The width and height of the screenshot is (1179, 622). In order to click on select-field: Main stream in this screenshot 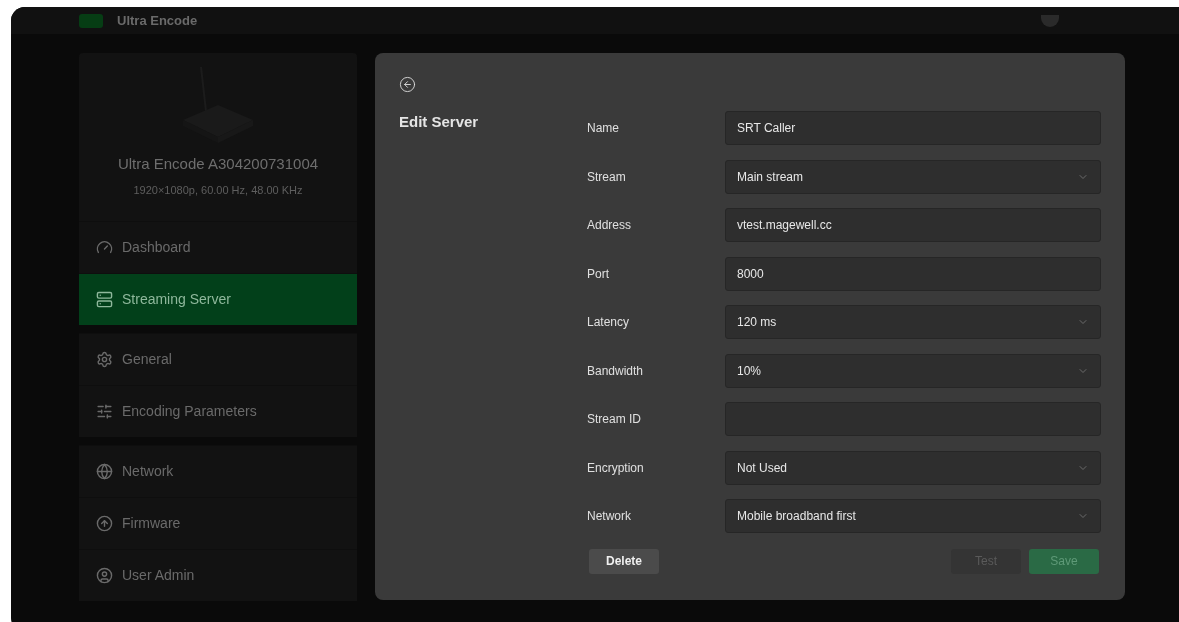, I will do `click(913, 176)`.